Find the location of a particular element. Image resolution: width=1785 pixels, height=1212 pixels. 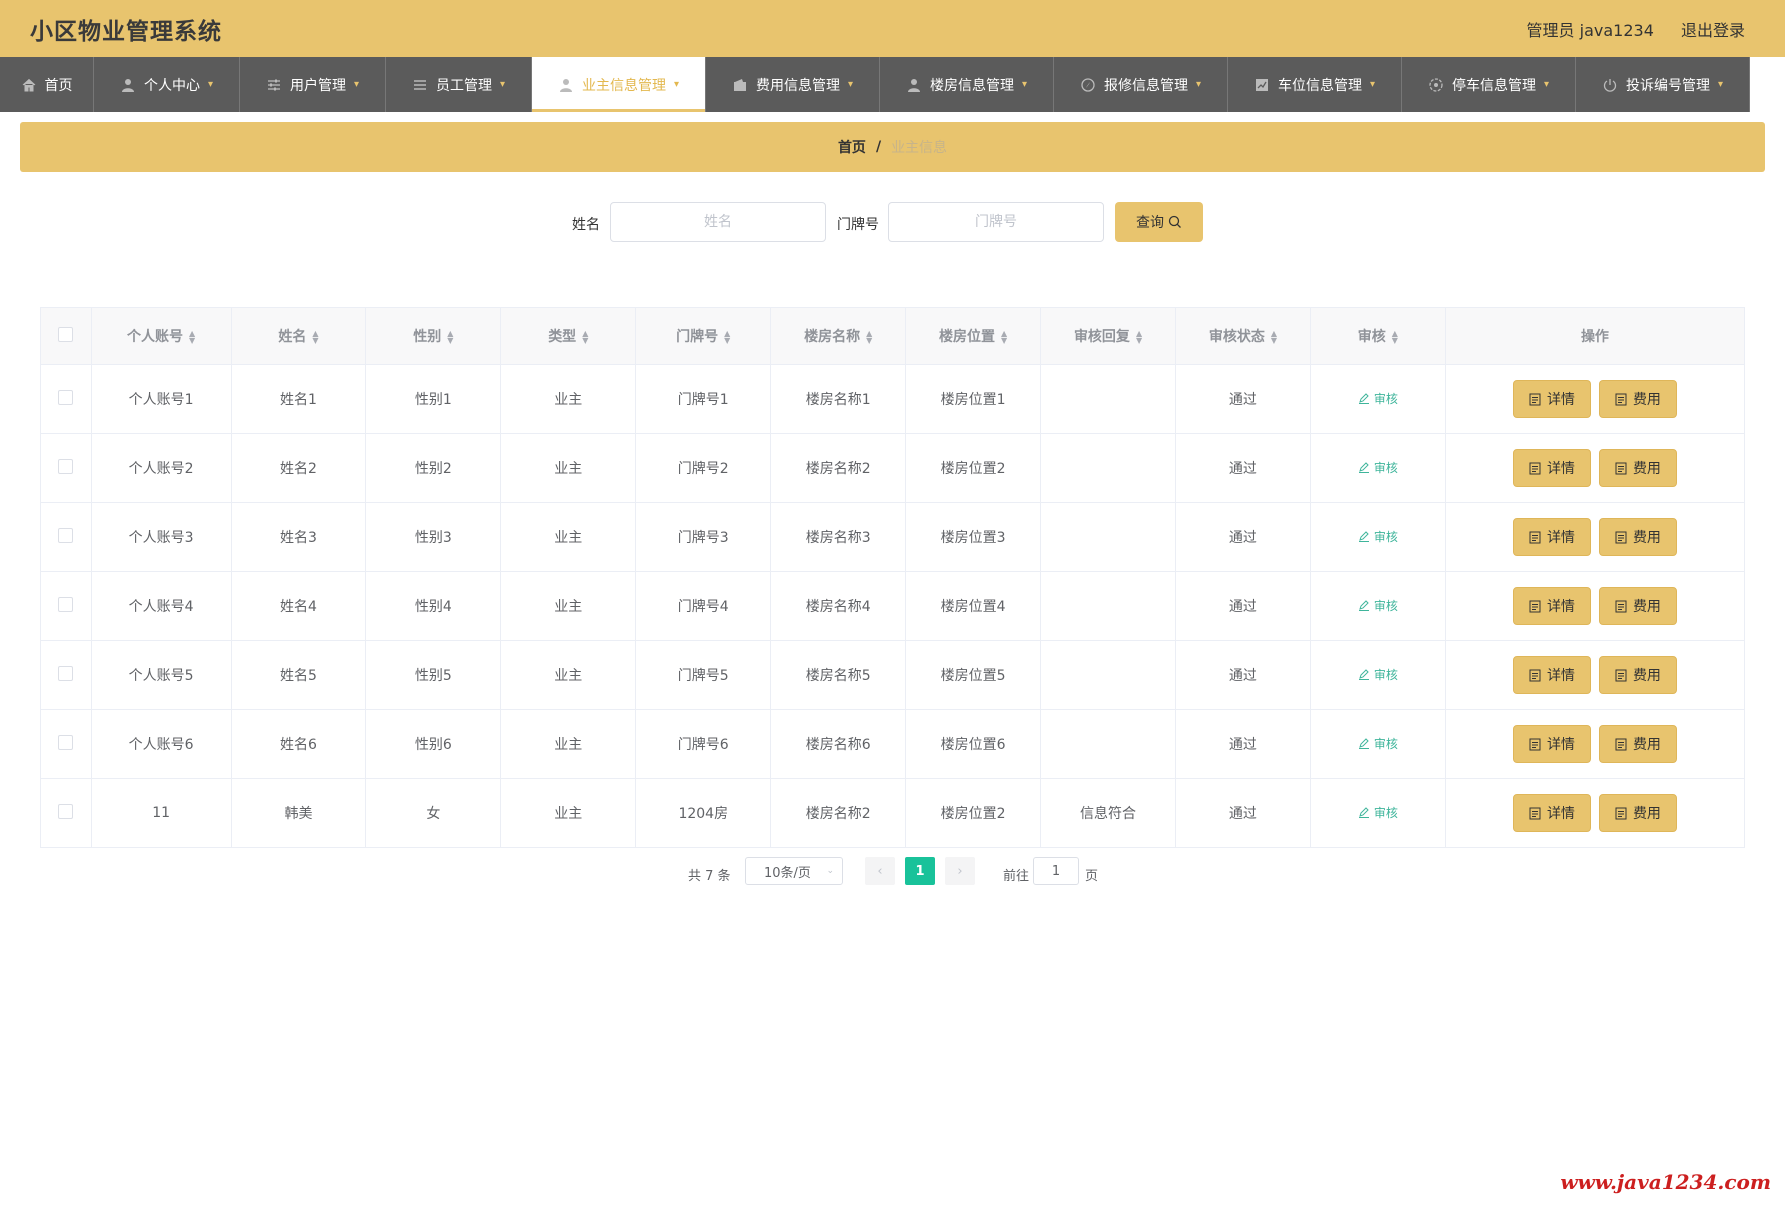

row-select-cell is located at coordinates (66, 675).